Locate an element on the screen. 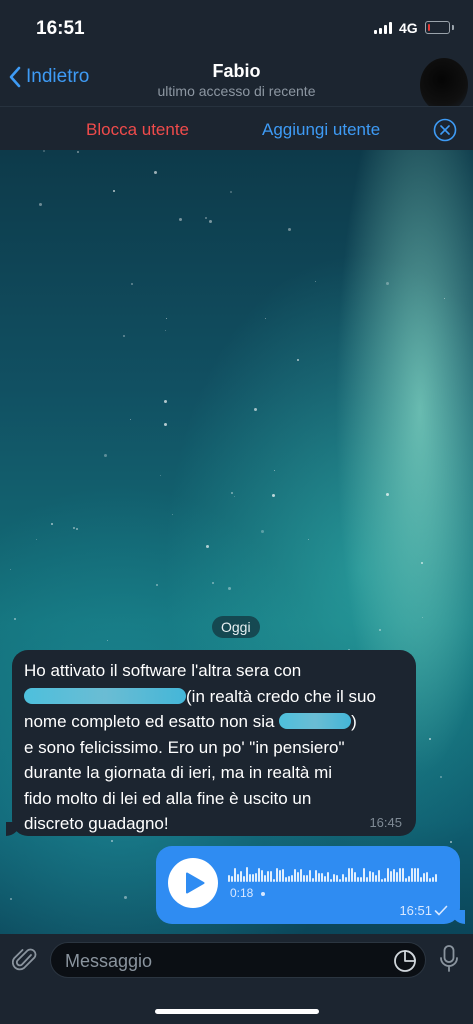  home-indicator is located at coordinates (237, 1011).